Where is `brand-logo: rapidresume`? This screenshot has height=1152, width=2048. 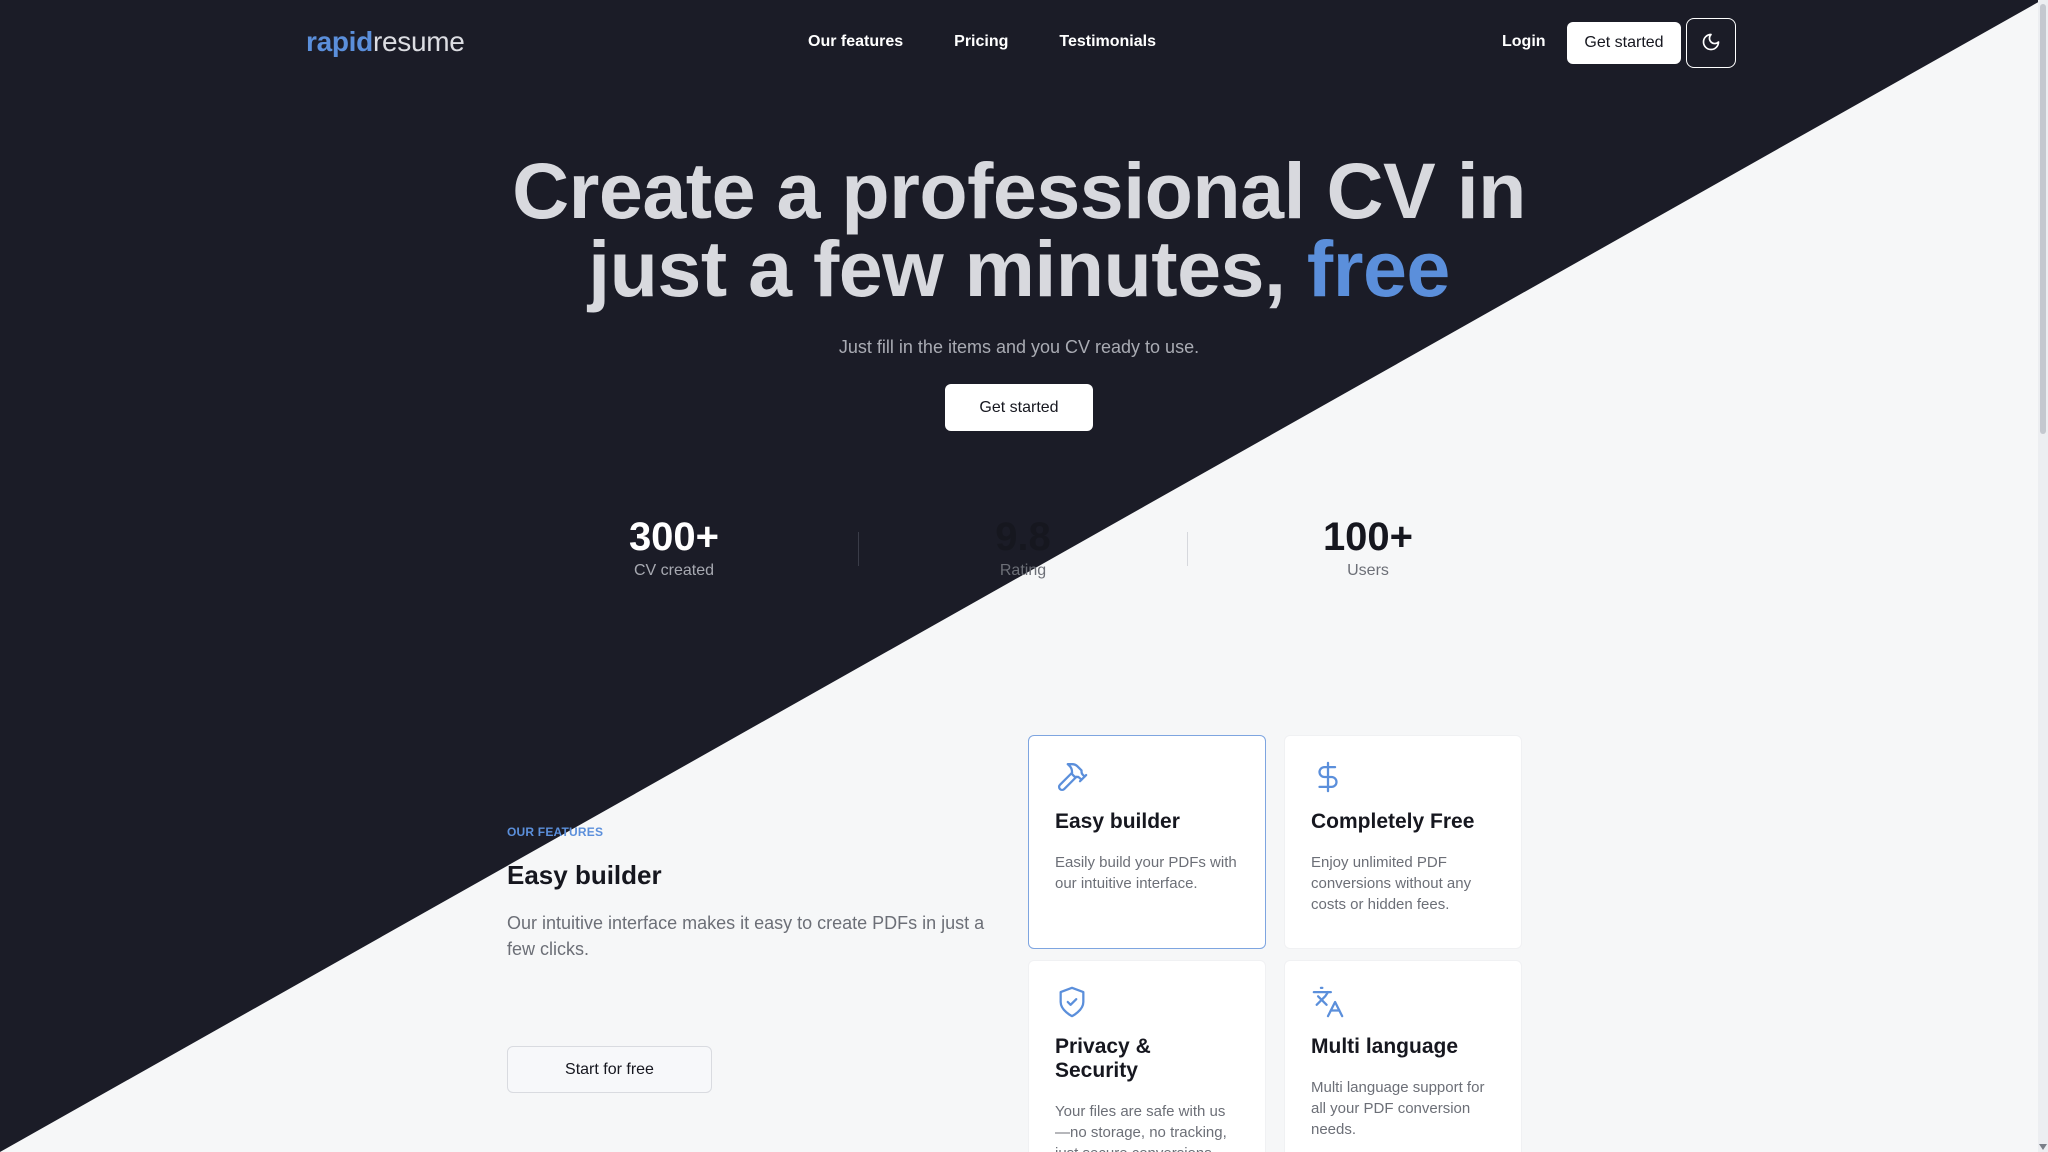 brand-logo: rapidresume is located at coordinates (385, 42).